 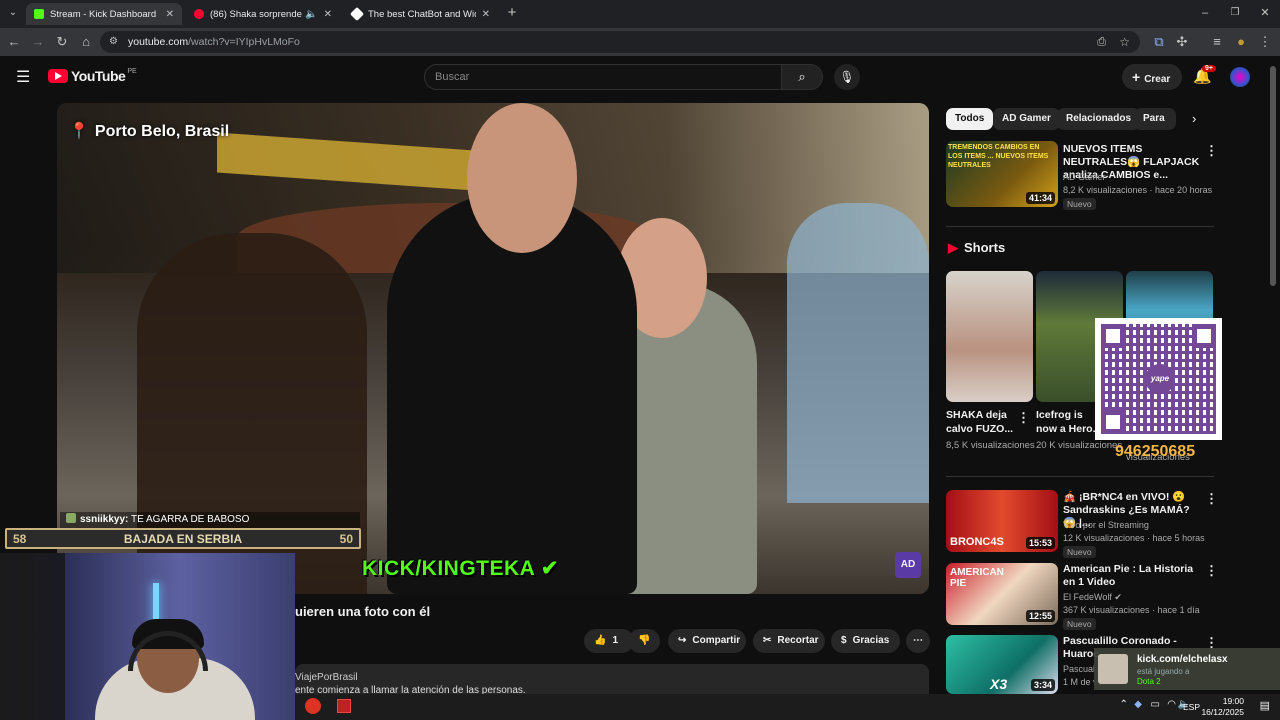 What do you see at coordinates (86, 42) in the screenshot?
I see `home-icon: ⌂` at bounding box center [86, 42].